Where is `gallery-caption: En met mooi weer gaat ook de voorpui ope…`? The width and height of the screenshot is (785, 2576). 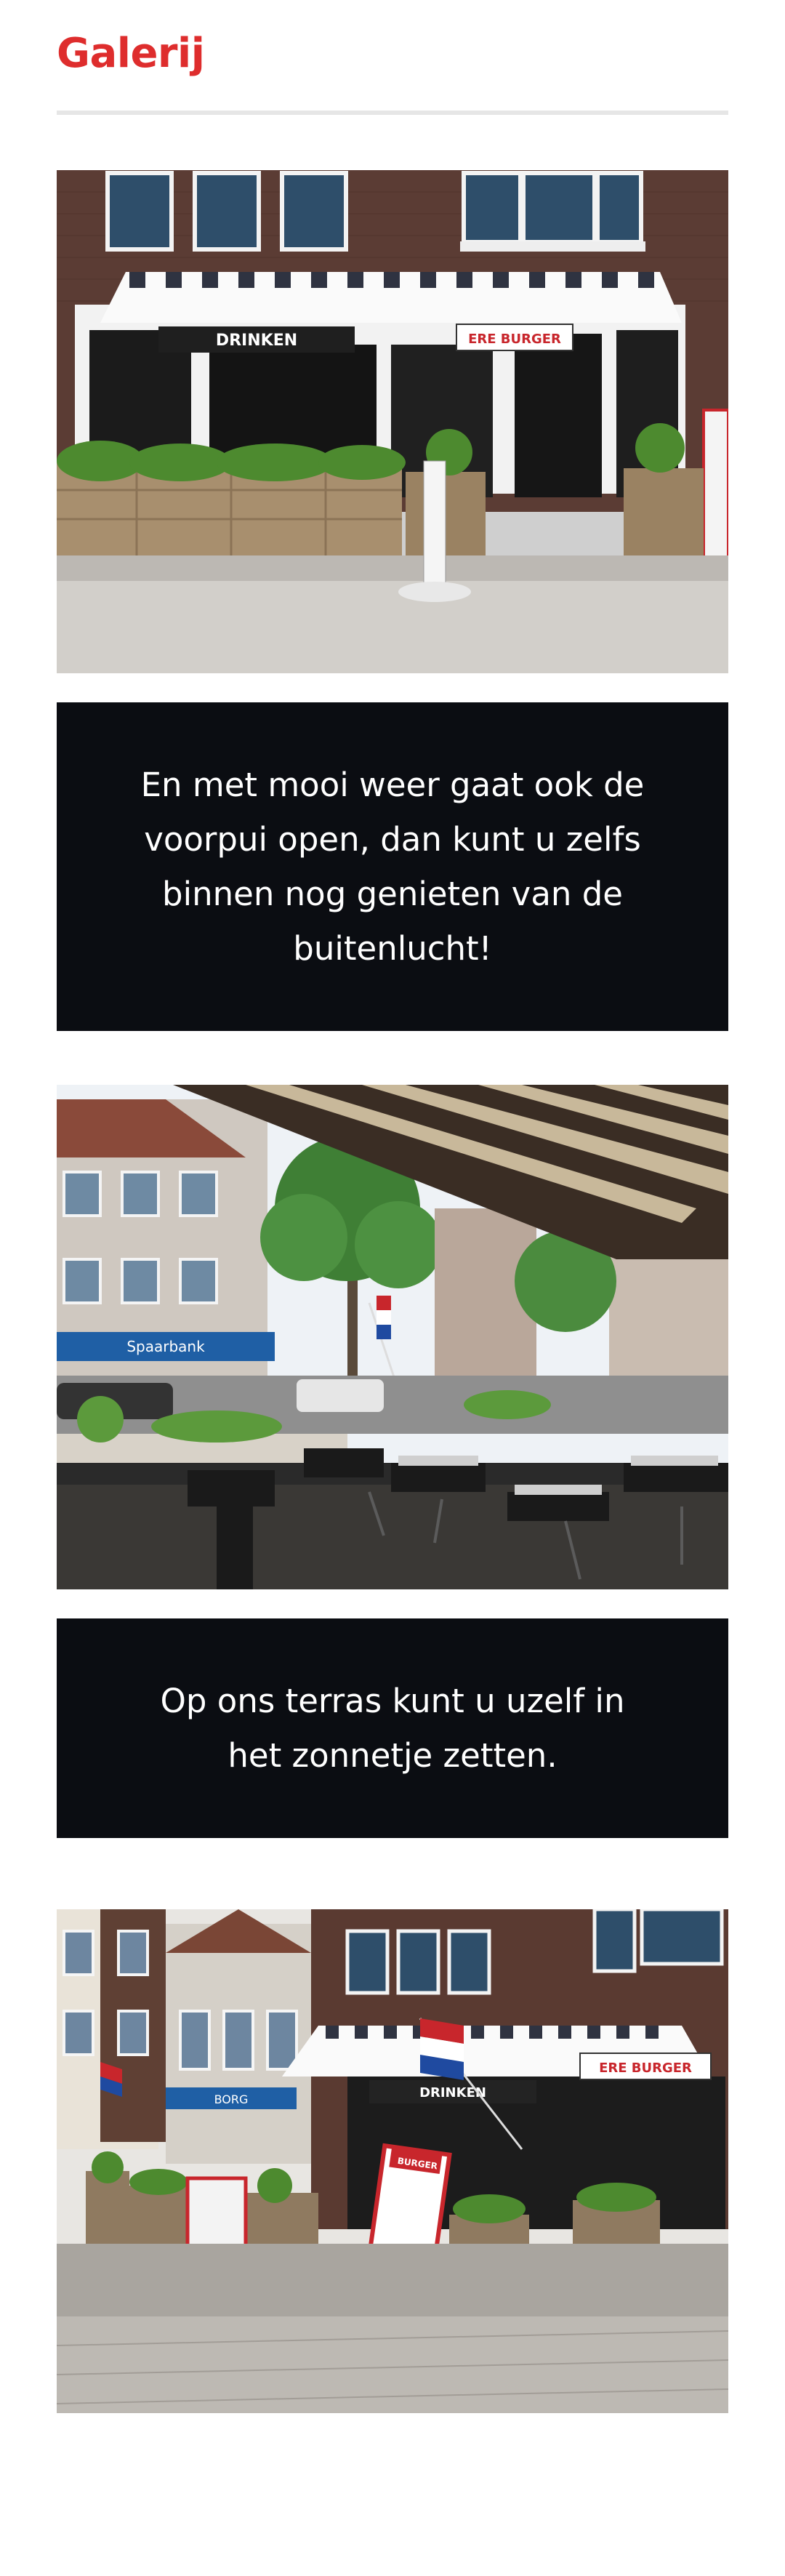
gallery-caption: En met mooi weer gaat ook de voorpui ope… is located at coordinates (392, 867).